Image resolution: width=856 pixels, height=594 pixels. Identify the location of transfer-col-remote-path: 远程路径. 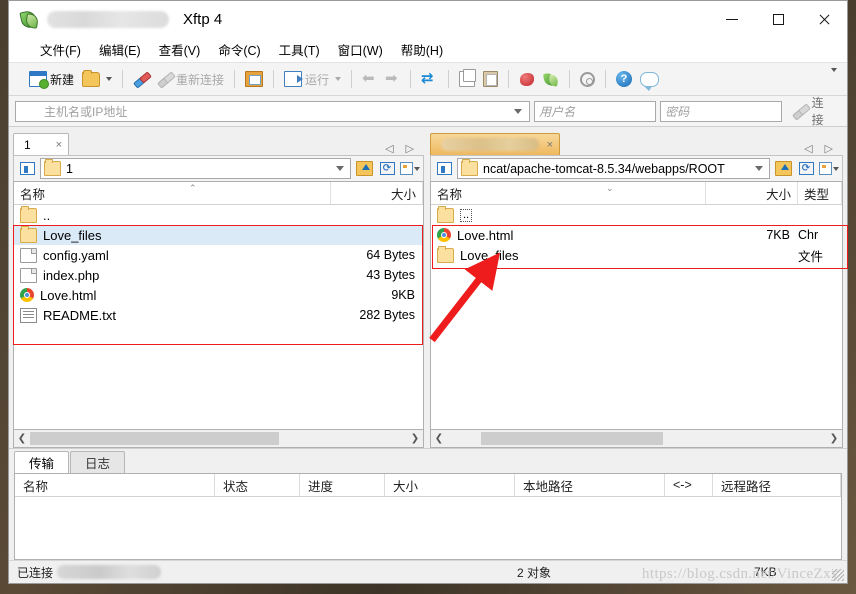
(777, 485).